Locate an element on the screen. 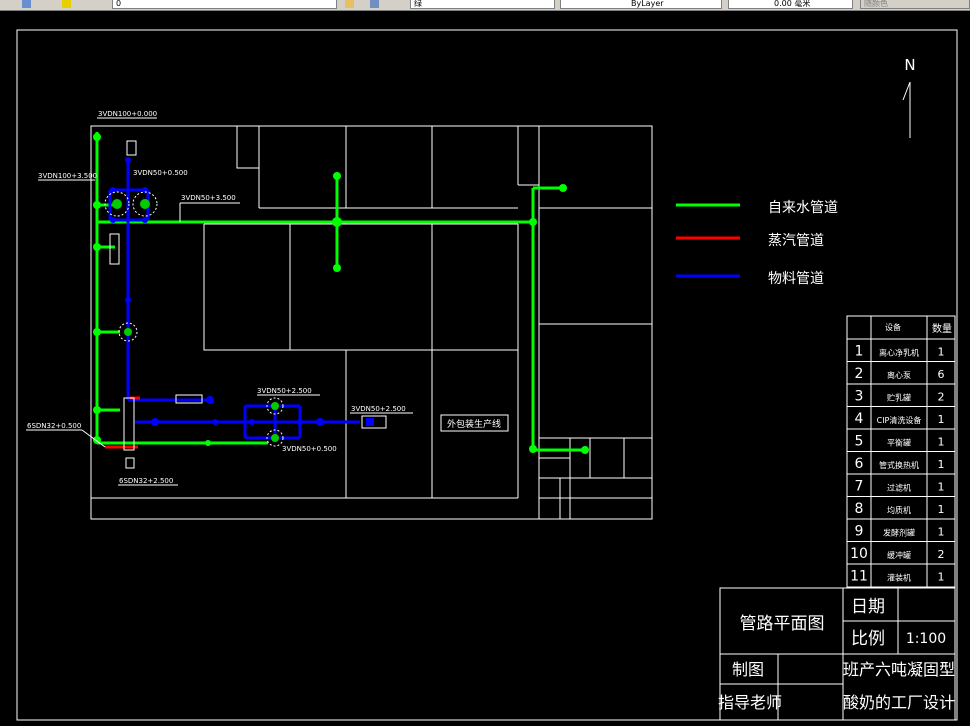 The image size is (970, 726). make-current-icon is located at coordinates (349, 4).